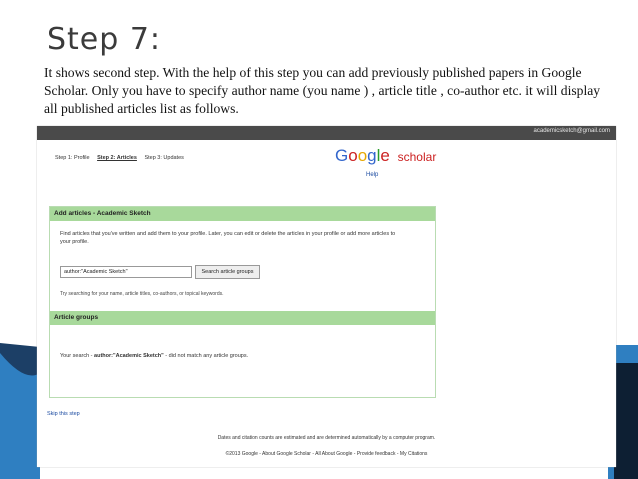 This screenshot has height=479, width=638. I want to click on account-bar: academicsketch@gmail.com, so click(326, 133).